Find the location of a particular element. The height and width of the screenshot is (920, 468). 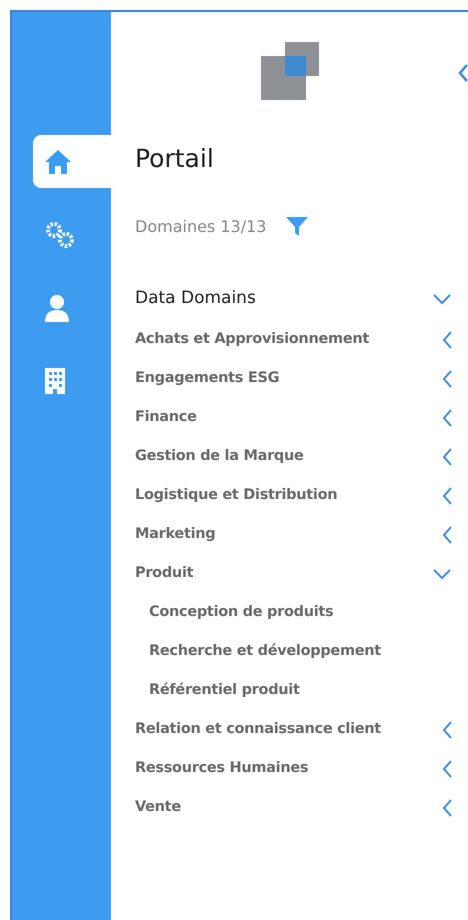

domain-count: Domaines 13/13 is located at coordinates (200, 227).